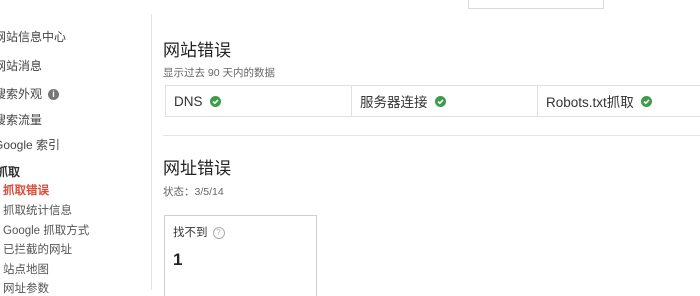  I want to click on status-cell-server-connectivity: 服务器连接, so click(445, 101).